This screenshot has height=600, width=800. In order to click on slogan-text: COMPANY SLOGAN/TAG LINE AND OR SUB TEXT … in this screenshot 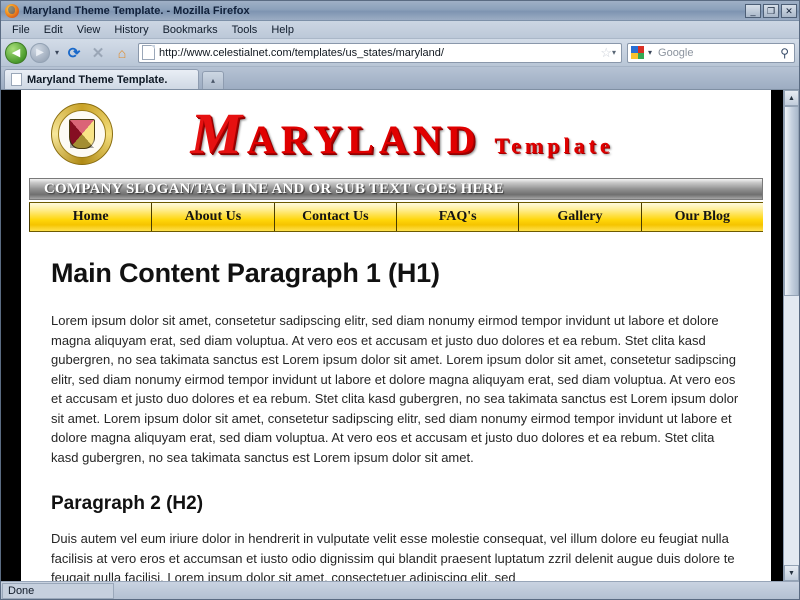, I will do `click(274, 188)`.